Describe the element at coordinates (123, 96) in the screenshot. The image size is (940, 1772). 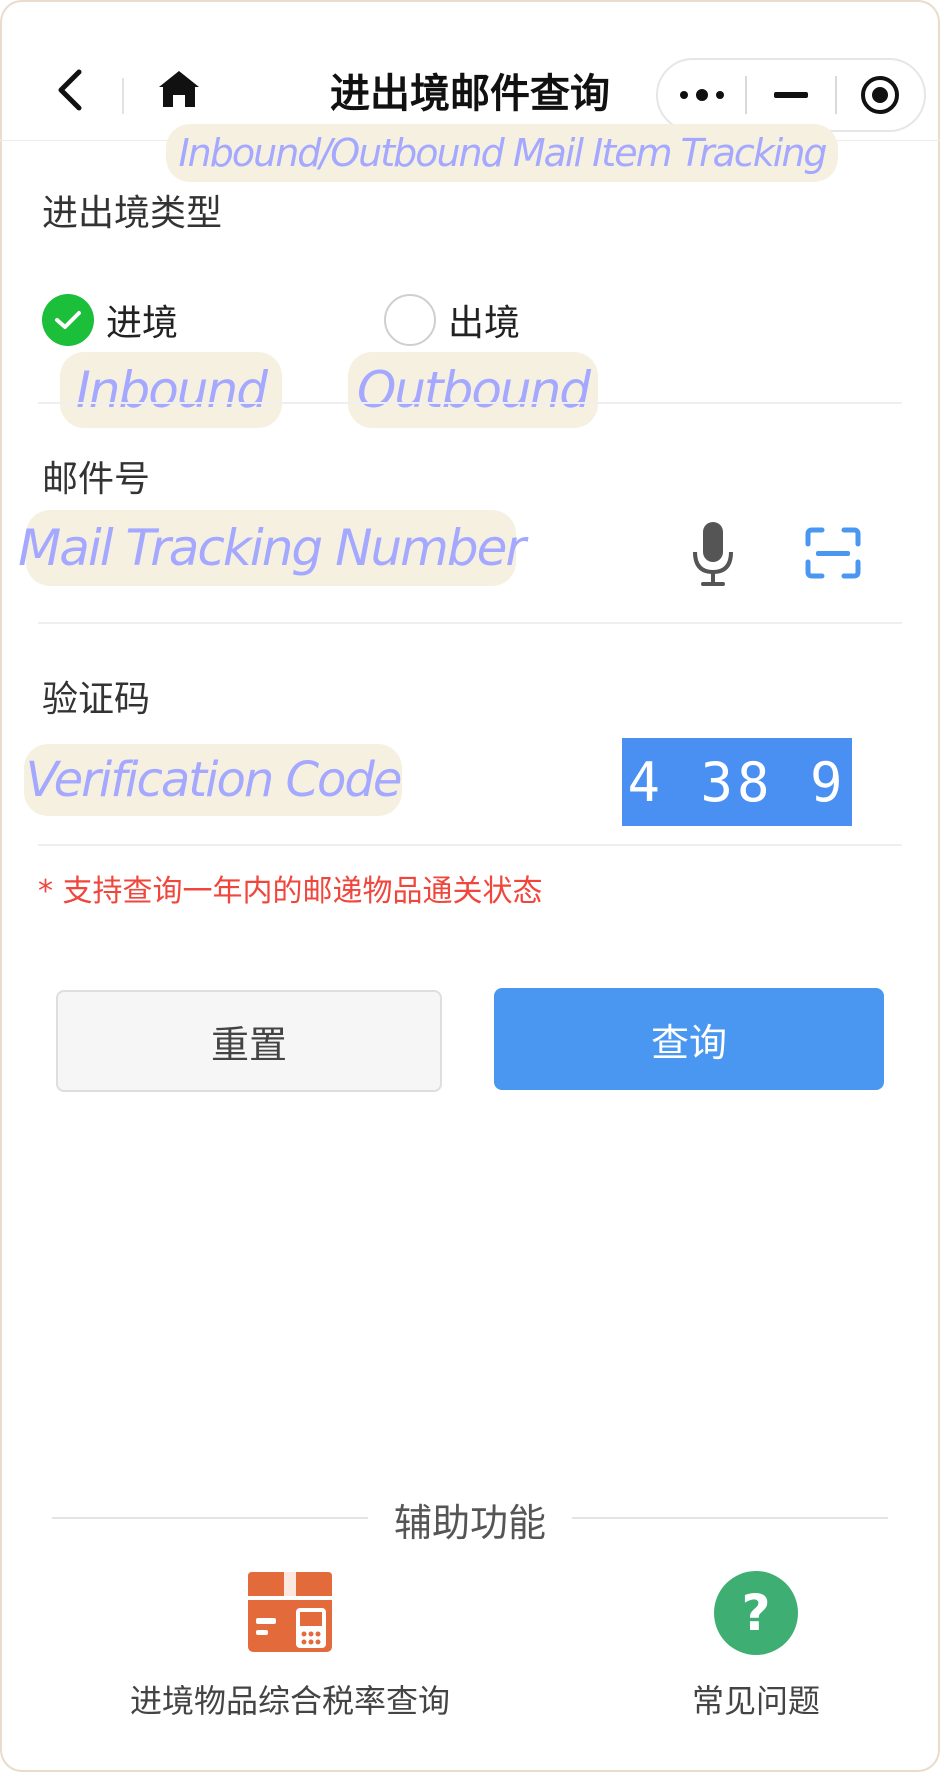
I see `header-separator` at that location.